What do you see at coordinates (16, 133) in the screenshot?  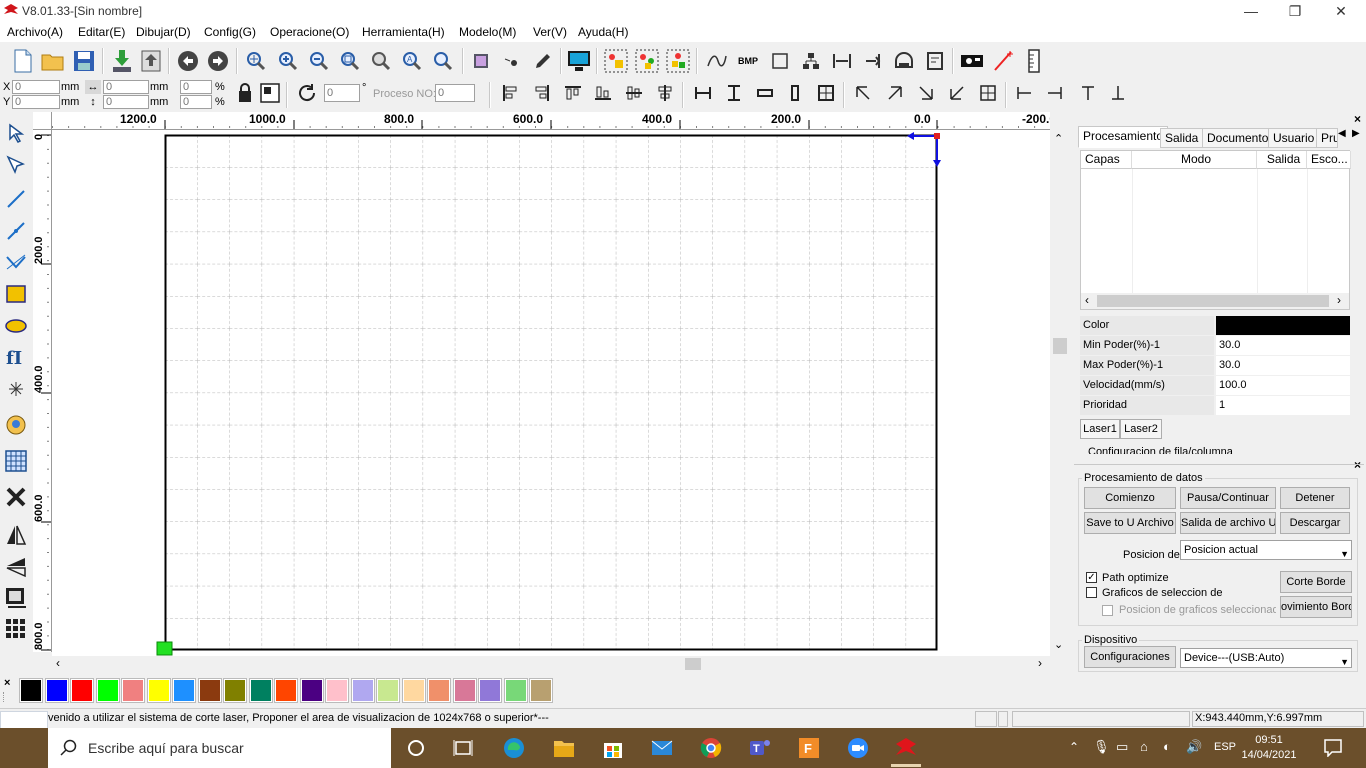 I see `select-arrow-icon` at bounding box center [16, 133].